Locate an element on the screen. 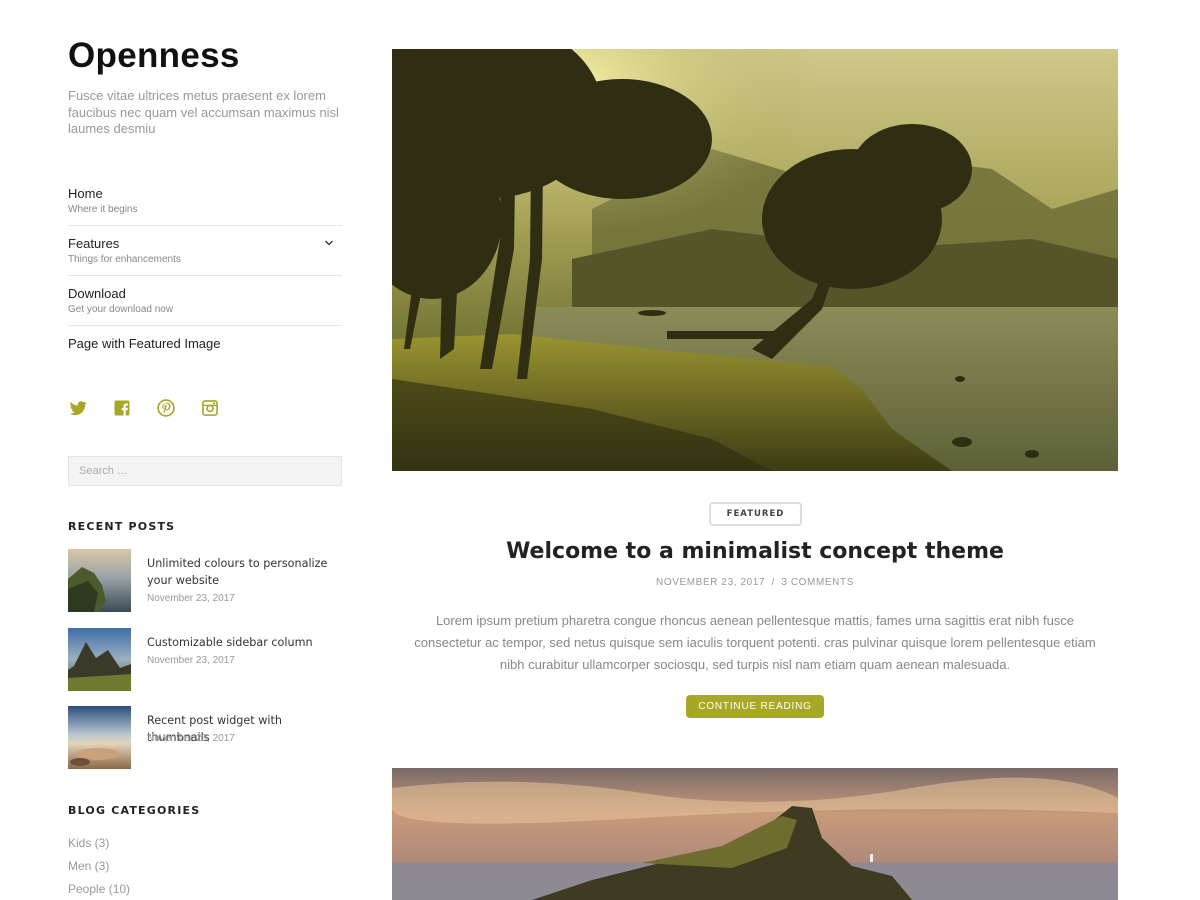 The height and width of the screenshot is (900, 1200). post-title: Welcome to a minimalist concept theme is located at coordinates (755, 552).